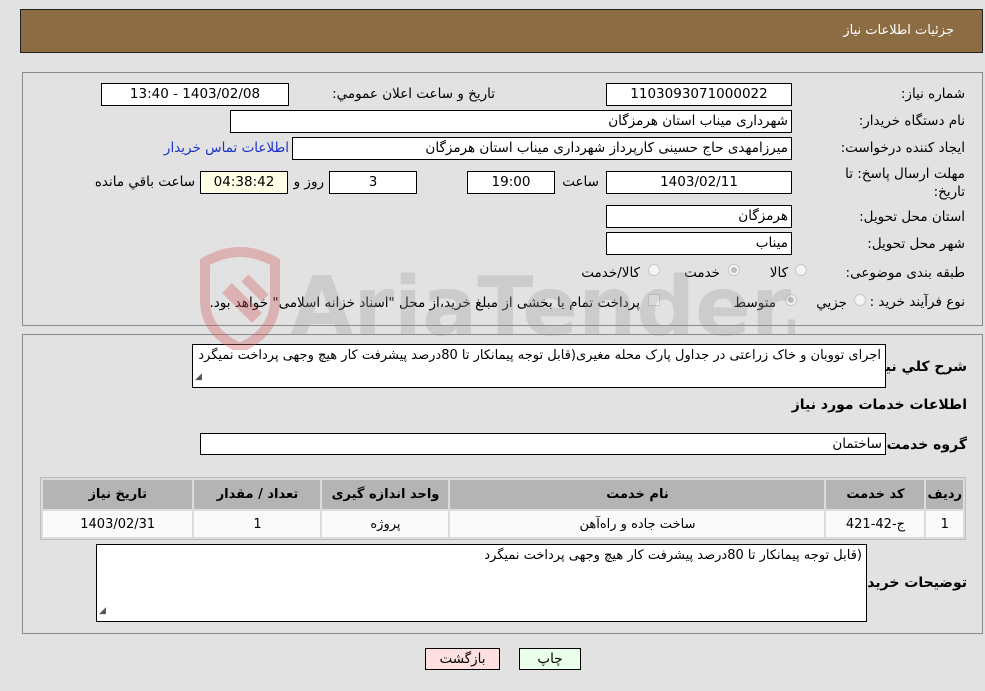  Describe the element at coordinates (905, 273) in the screenshot. I see `category-label: طبقه بندی موضوعی:` at that location.